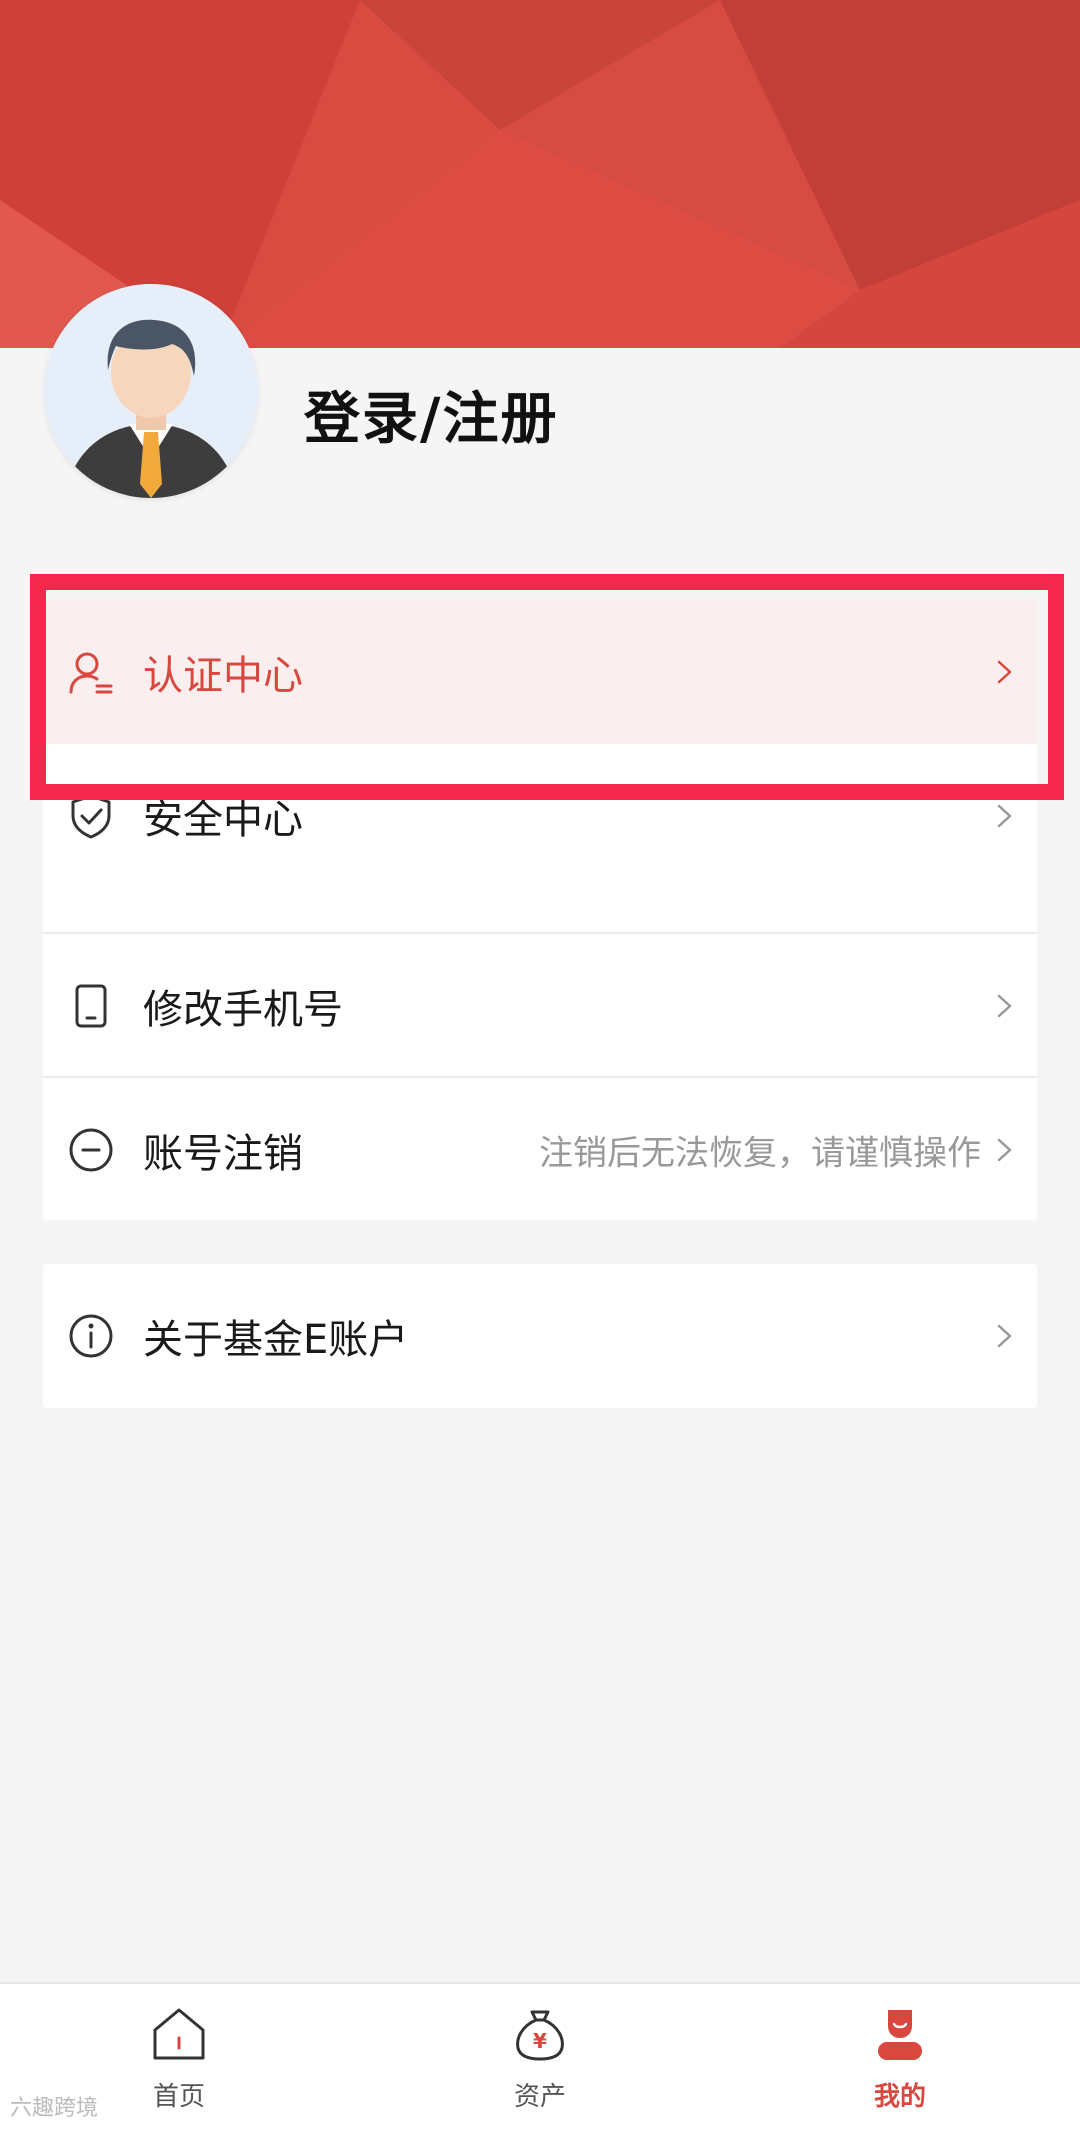  Describe the element at coordinates (223, 820) in the screenshot. I see `menu-item-label: 安全中心` at that location.